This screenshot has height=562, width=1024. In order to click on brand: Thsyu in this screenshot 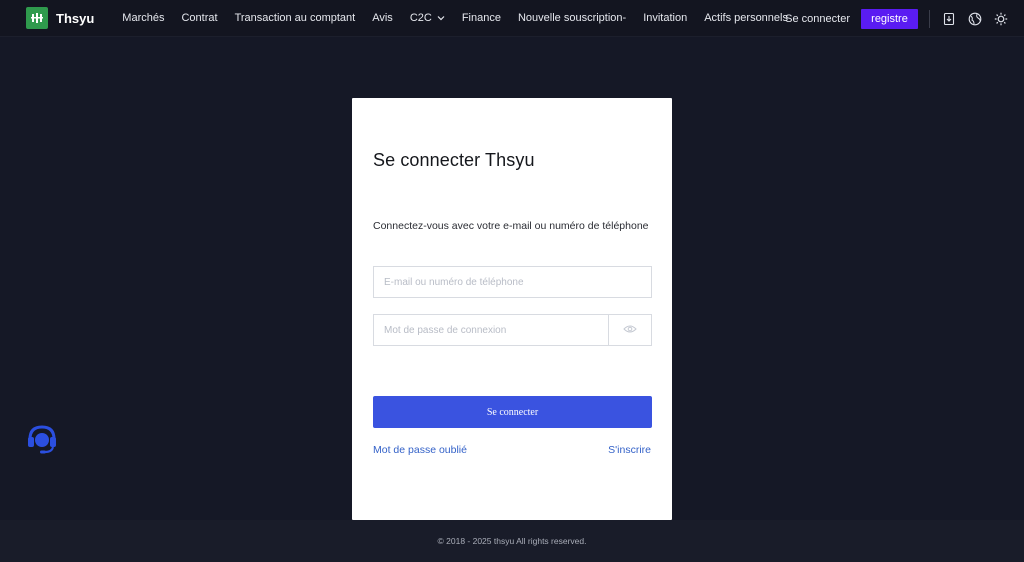, I will do `click(60, 18)`.